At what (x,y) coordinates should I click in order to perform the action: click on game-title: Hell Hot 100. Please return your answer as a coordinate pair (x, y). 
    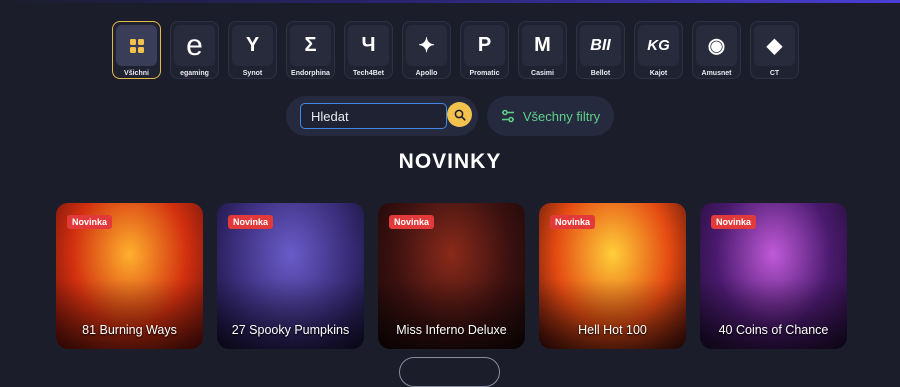
    Looking at the image, I should click on (612, 330).